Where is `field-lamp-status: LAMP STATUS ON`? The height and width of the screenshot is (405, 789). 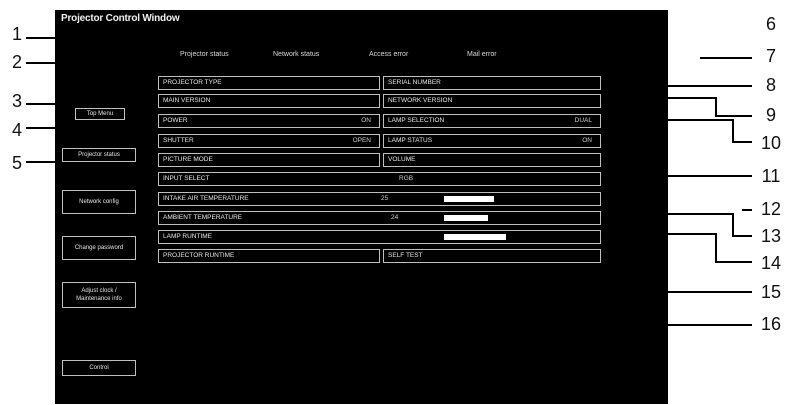 field-lamp-status: LAMP STATUS ON is located at coordinates (492, 141).